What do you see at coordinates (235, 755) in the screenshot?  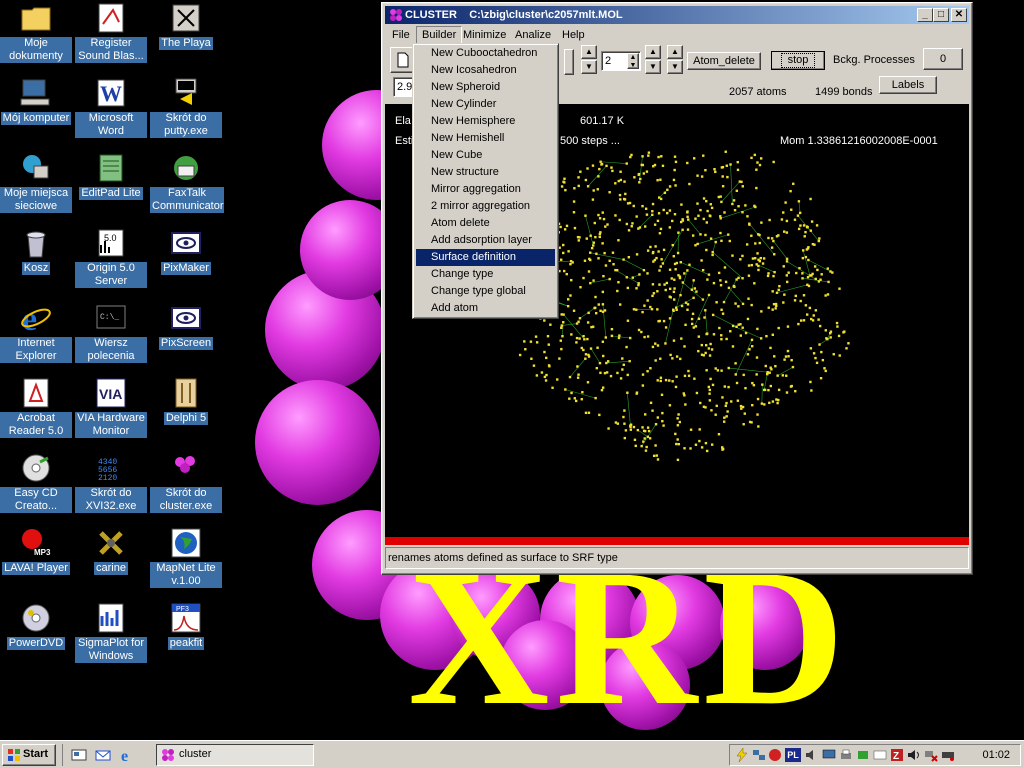 I see `taskbar-item-cluster: cluster` at bounding box center [235, 755].